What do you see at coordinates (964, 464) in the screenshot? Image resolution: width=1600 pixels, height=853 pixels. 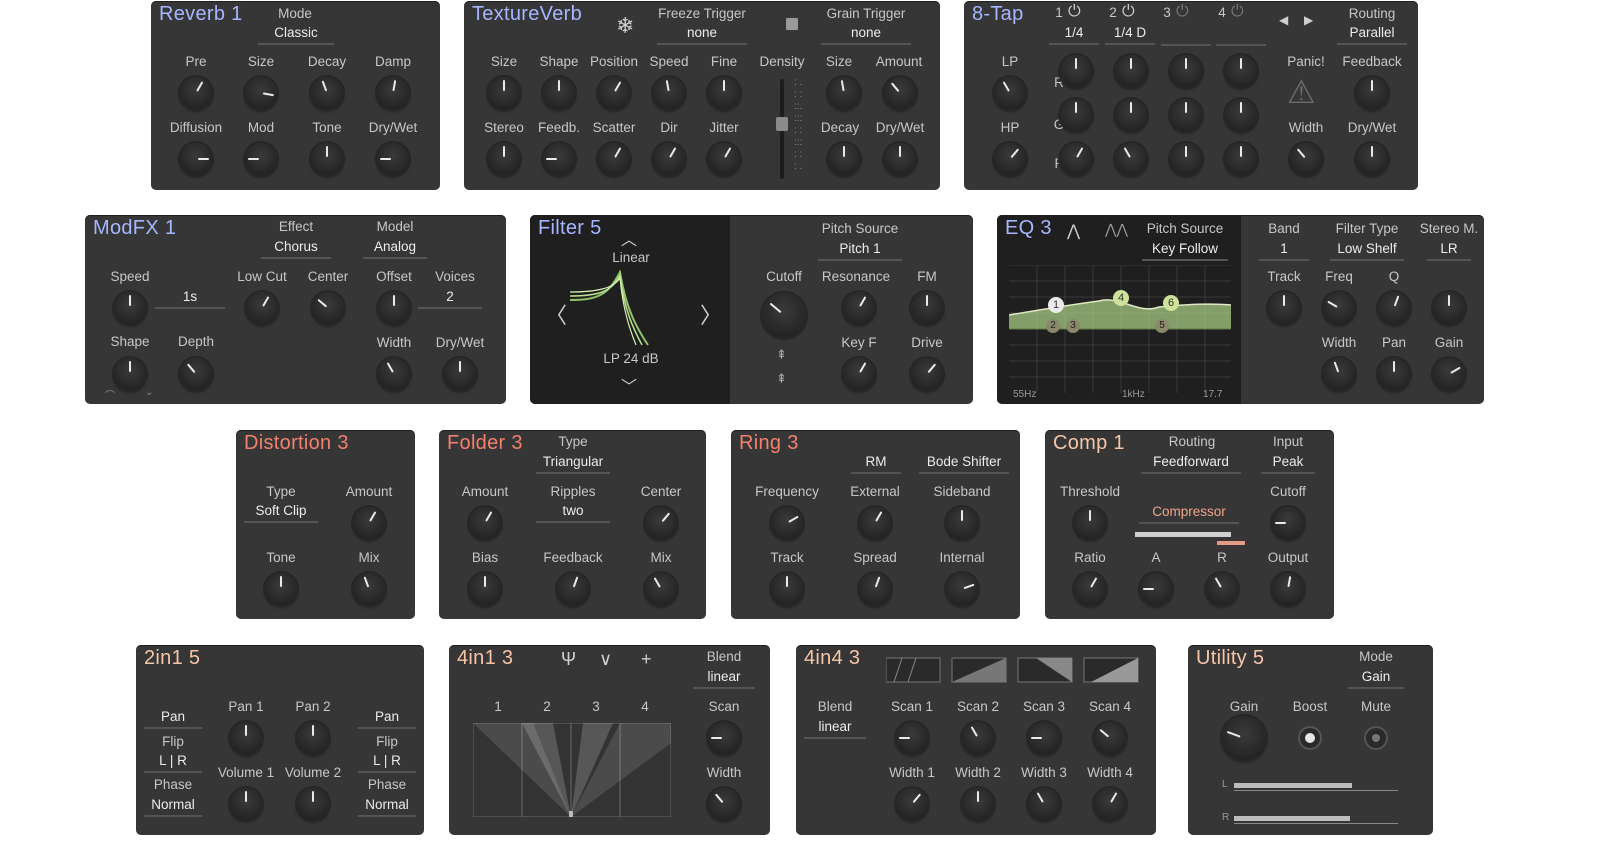 I see `ring-mode-bode: Bode Shifter` at bounding box center [964, 464].